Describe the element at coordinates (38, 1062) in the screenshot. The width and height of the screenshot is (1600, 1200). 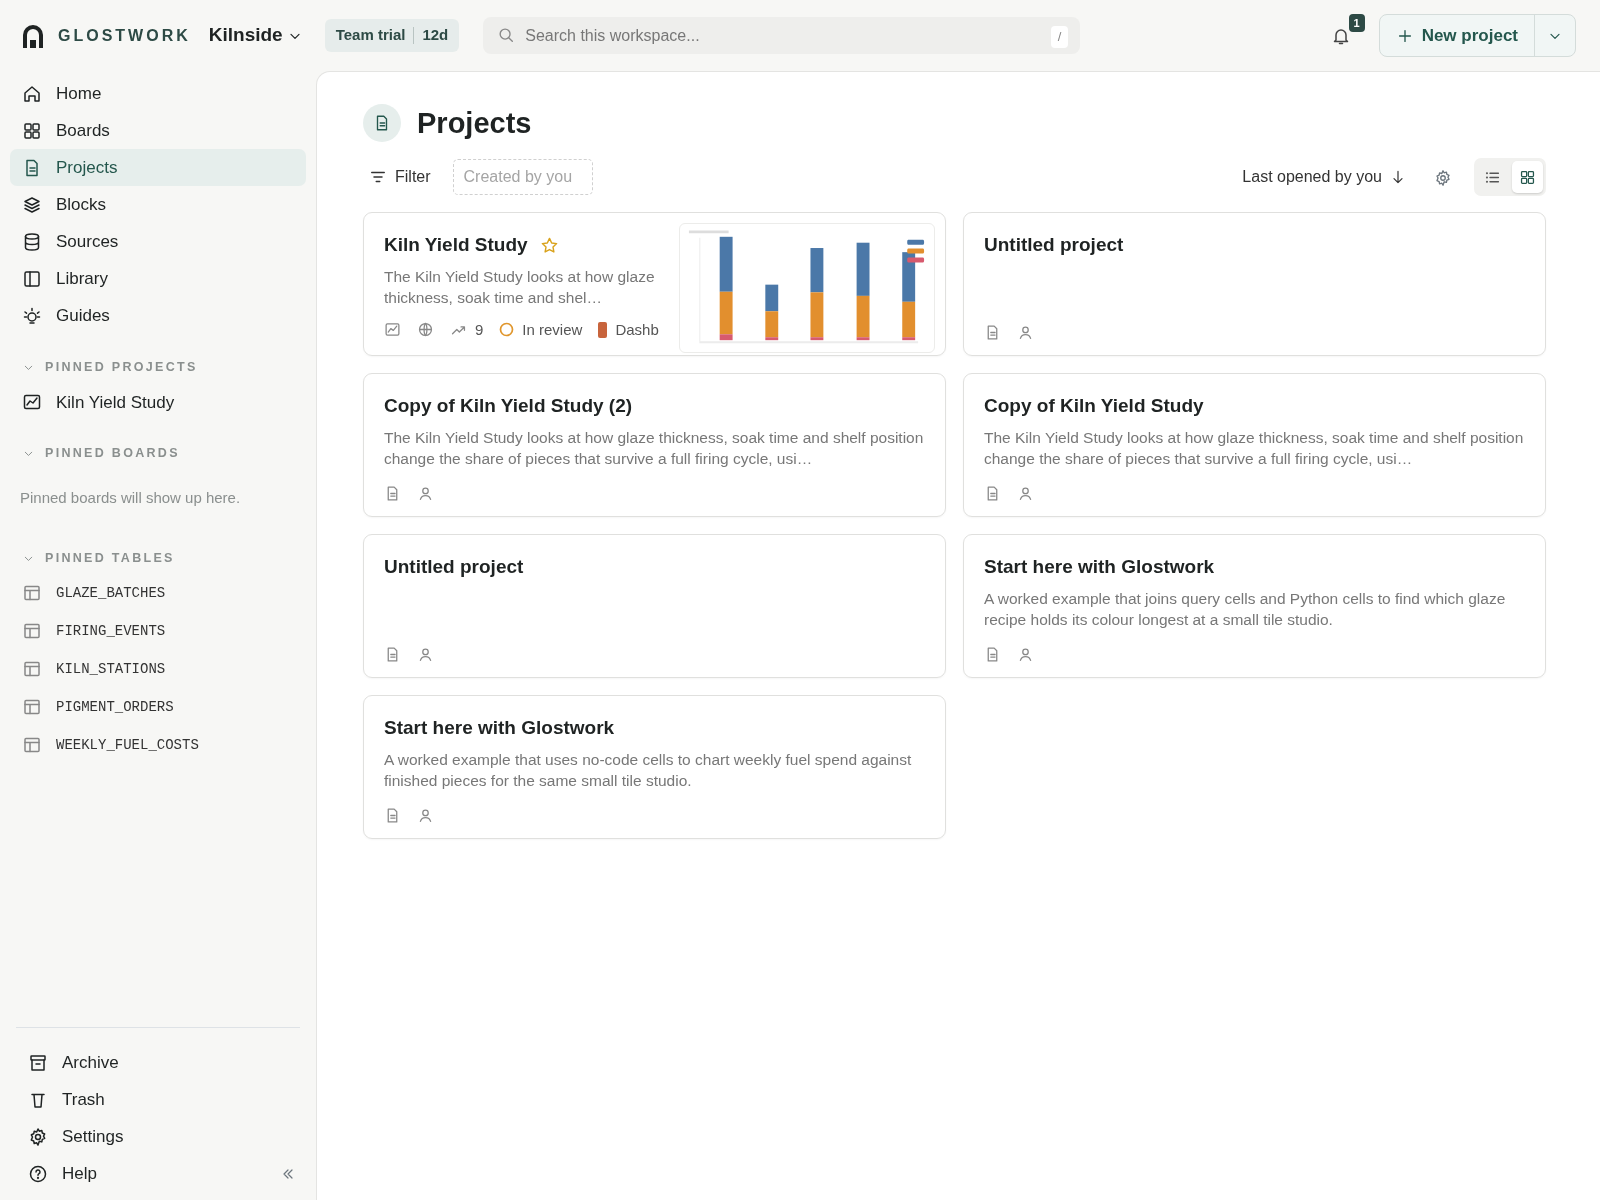
I see `archive-icon` at that location.